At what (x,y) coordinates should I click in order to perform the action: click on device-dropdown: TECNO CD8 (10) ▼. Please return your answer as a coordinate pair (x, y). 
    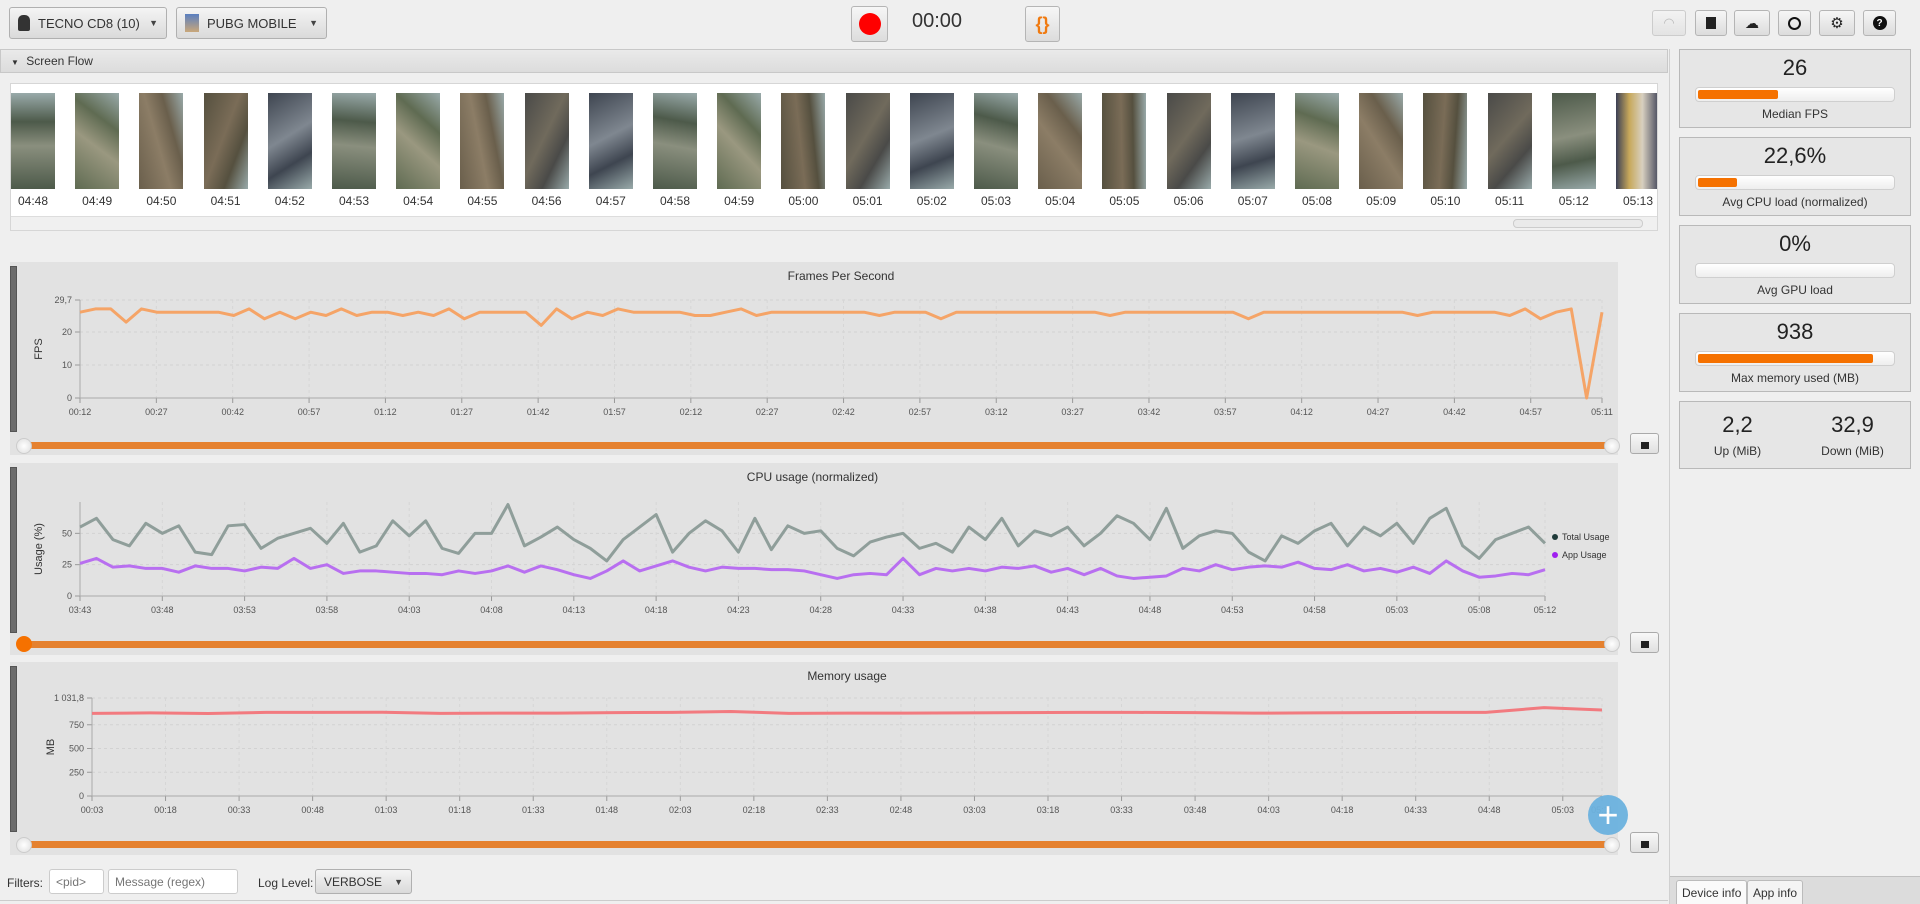
    Looking at the image, I should click on (88, 23).